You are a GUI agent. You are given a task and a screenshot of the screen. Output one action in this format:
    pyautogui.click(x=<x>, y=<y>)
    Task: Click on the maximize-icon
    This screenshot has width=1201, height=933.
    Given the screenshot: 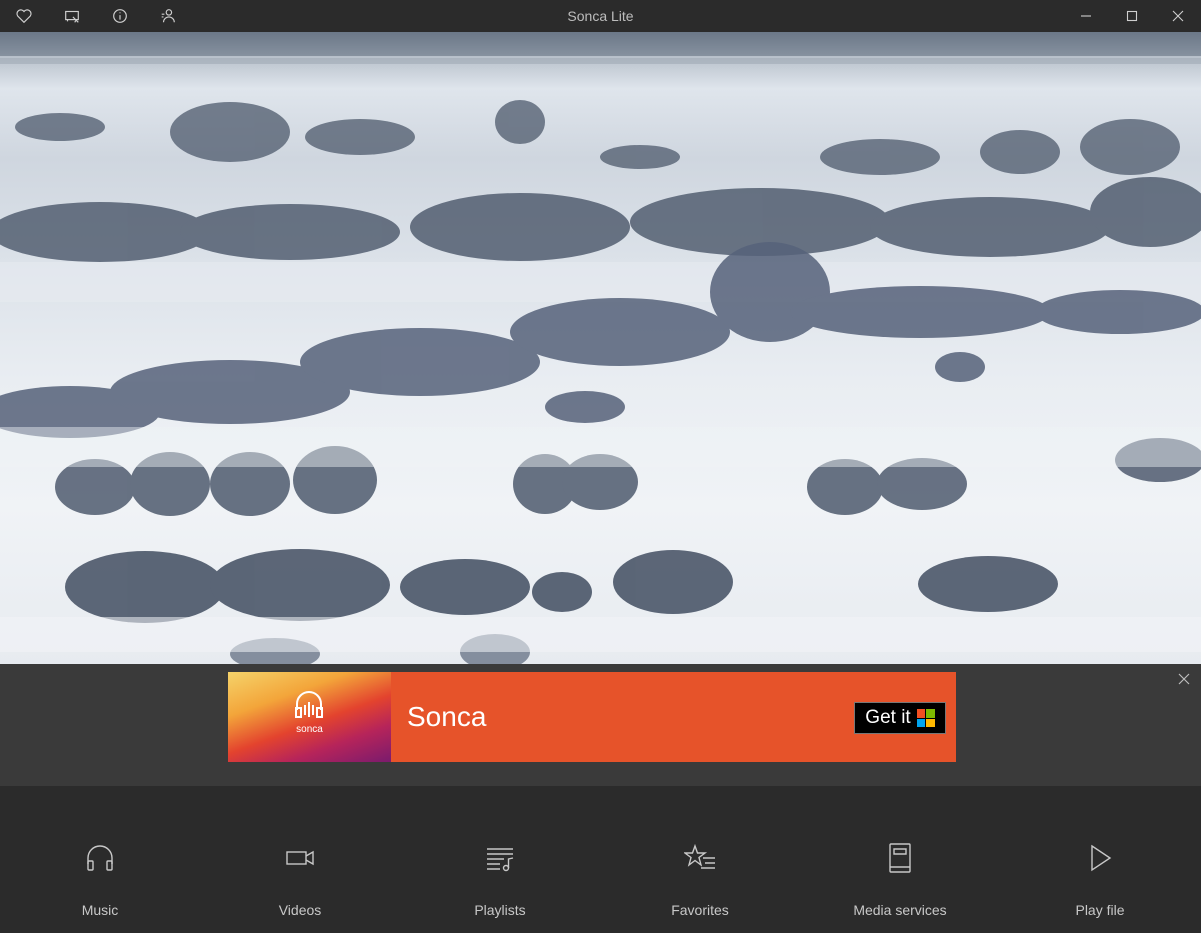 What is the action you would take?
    pyautogui.click(x=1132, y=16)
    